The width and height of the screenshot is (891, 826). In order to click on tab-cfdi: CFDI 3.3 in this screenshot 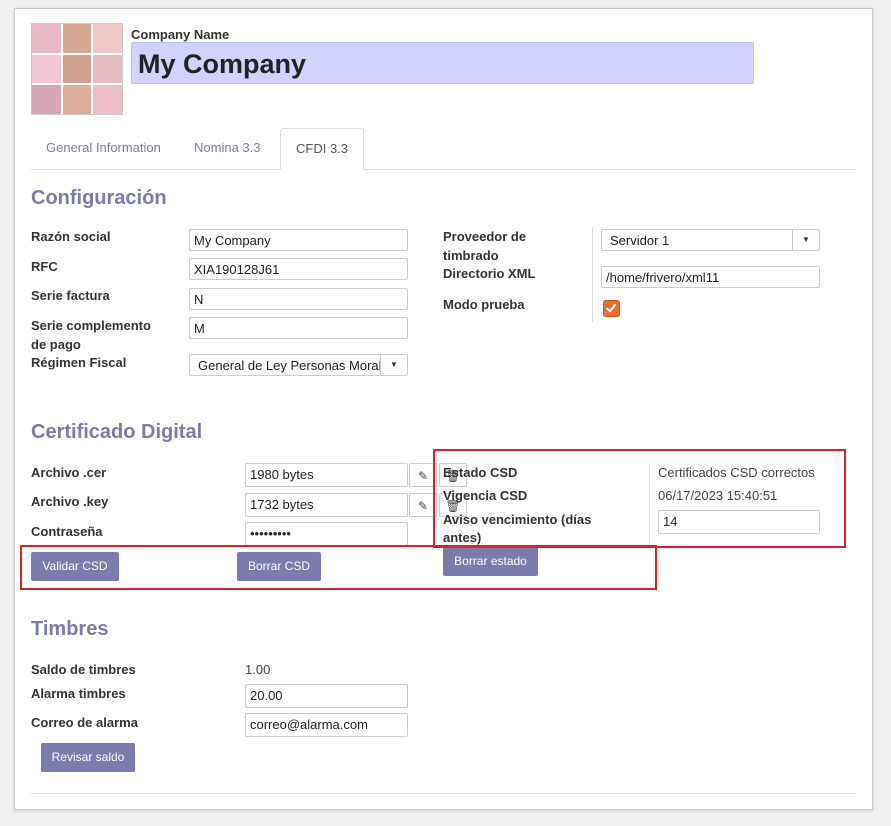, I will do `click(322, 149)`.